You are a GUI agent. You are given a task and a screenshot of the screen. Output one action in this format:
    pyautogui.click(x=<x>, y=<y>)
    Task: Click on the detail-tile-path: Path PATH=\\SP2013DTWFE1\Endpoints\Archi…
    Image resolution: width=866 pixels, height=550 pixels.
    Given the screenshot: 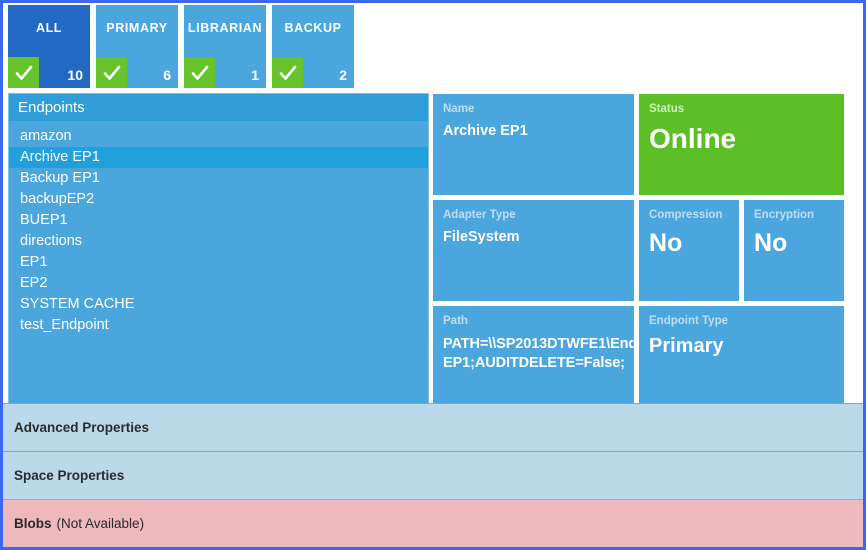 What is the action you would take?
    pyautogui.click(x=533, y=356)
    